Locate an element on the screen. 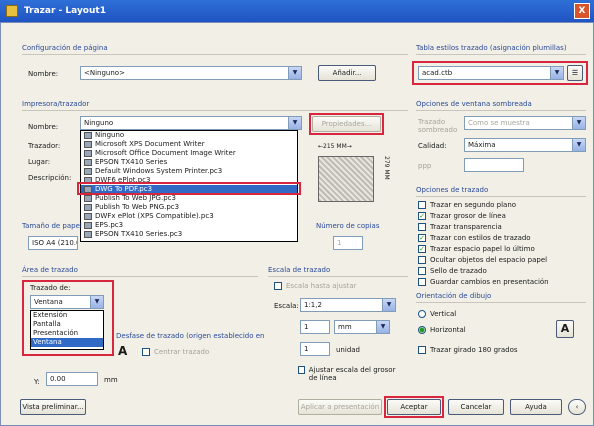 The image size is (594, 426). shade-plot-value: Como se muestra is located at coordinates (499, 123).